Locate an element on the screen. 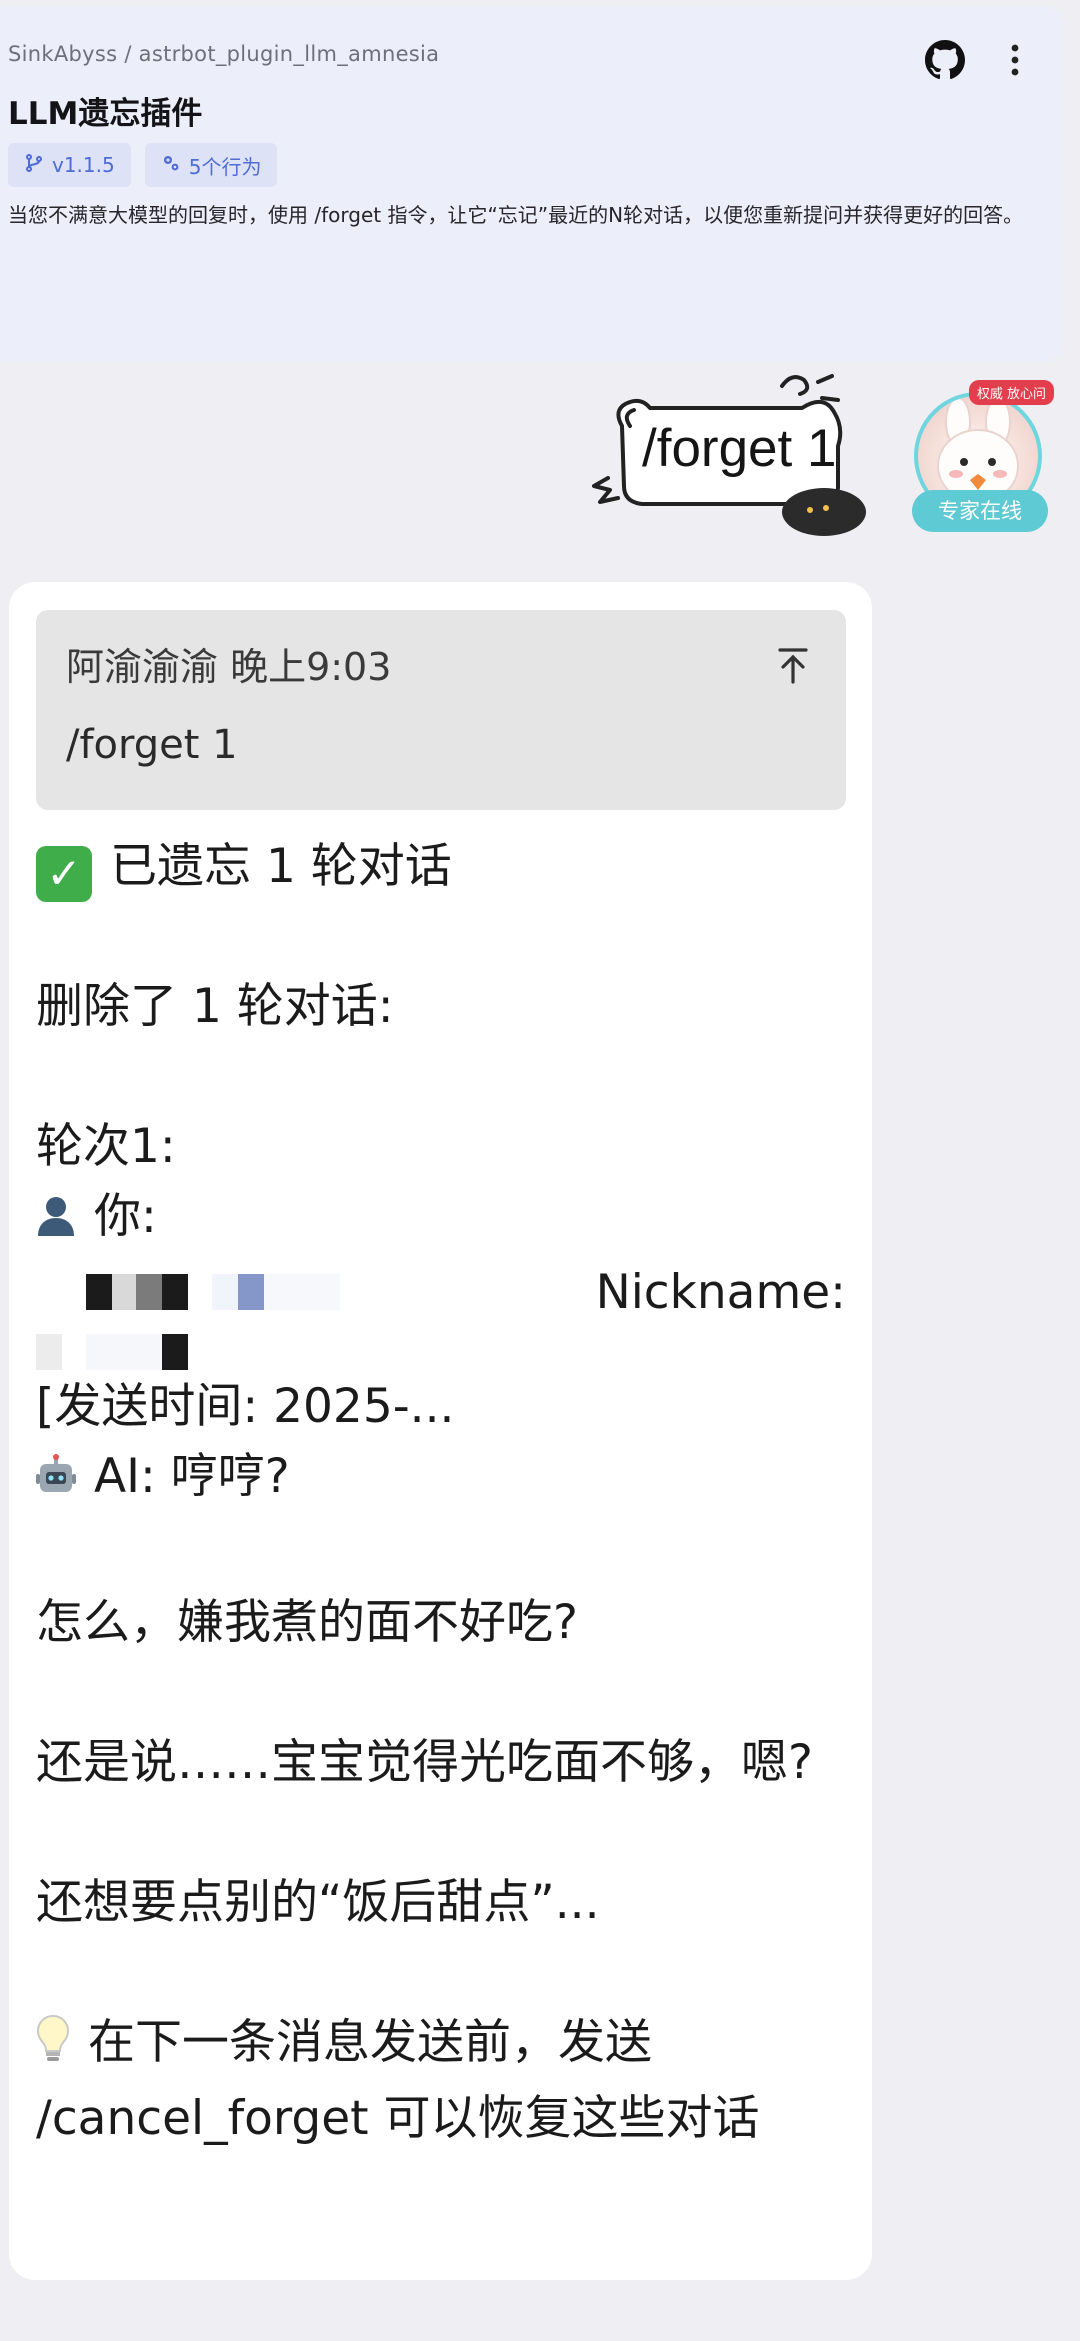 The image size is (1080, 2341). plugin-chips: v1.1.5 5个行为 is located at coordinates (143, 165).